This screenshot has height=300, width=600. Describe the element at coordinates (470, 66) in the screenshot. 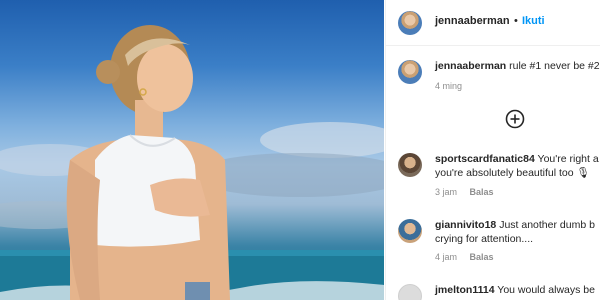

I see `caption-username: jennaaberman` at that location.